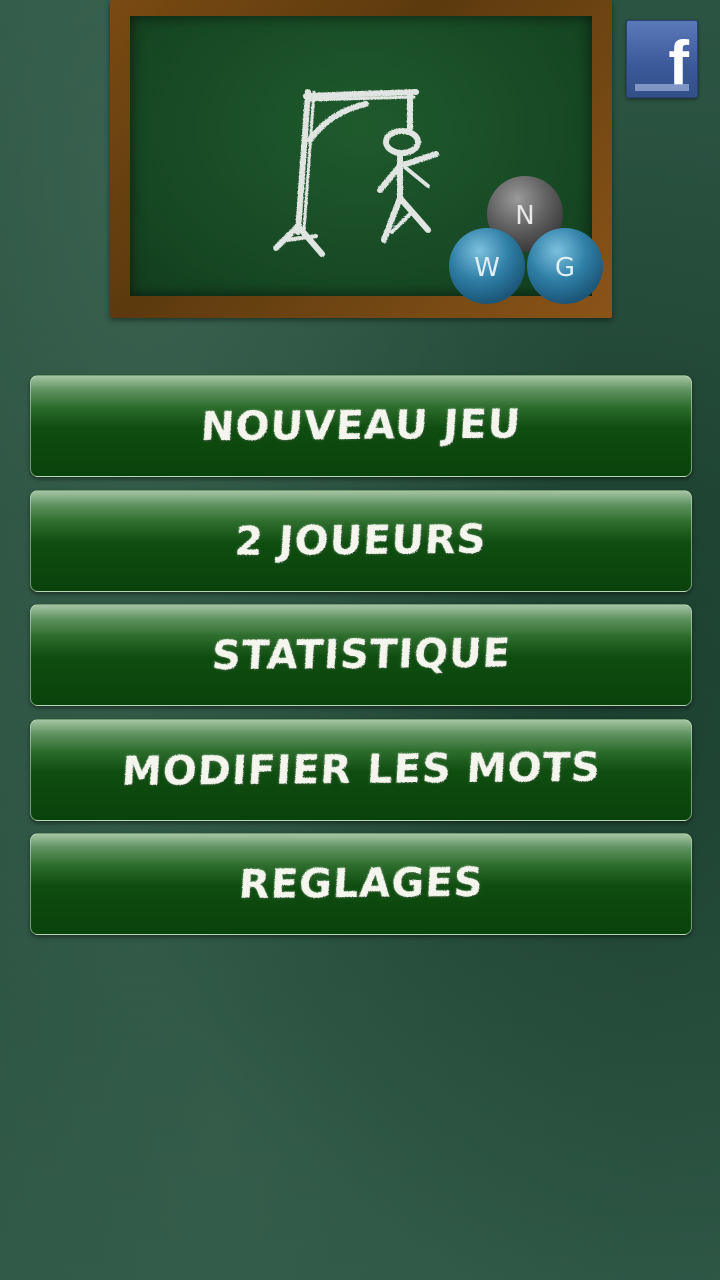 The height and width of the screenshot is (1280, 720). What do you see at coordinates (338, 122) in the screenshot?
I see `gallows-brace` at bounding box center [338, 122].